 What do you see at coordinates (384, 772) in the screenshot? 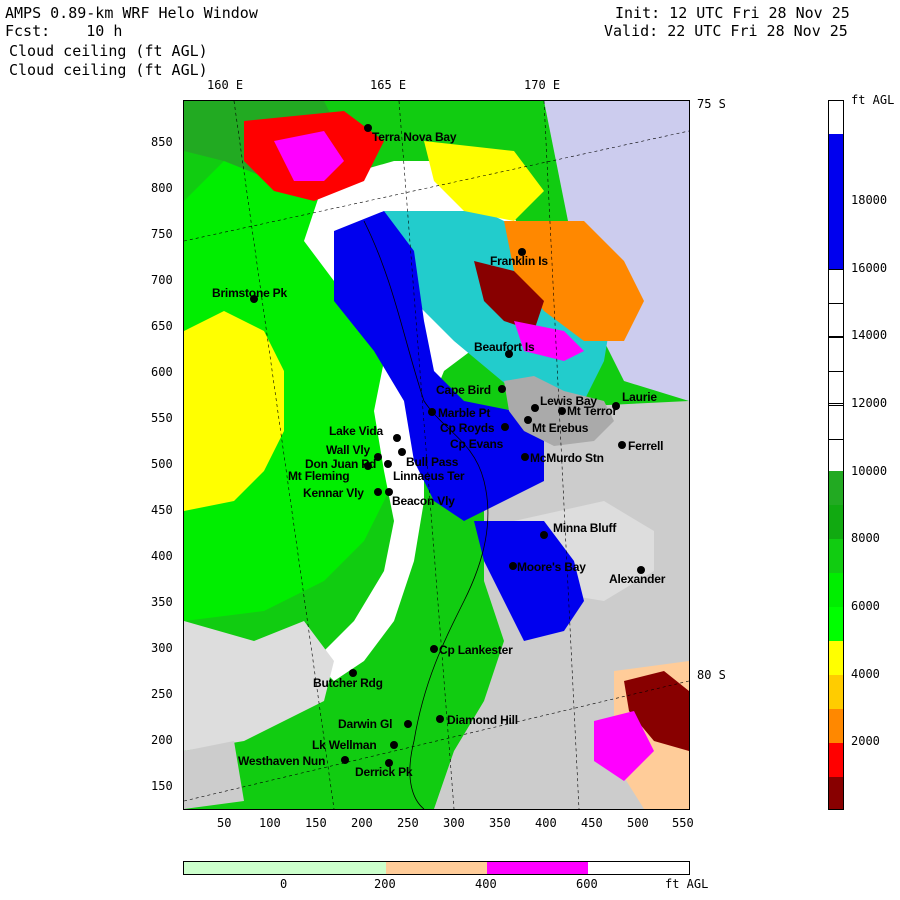
I see `station-derrick-pk: Derrick Pk` at bounding box center [384, 772].